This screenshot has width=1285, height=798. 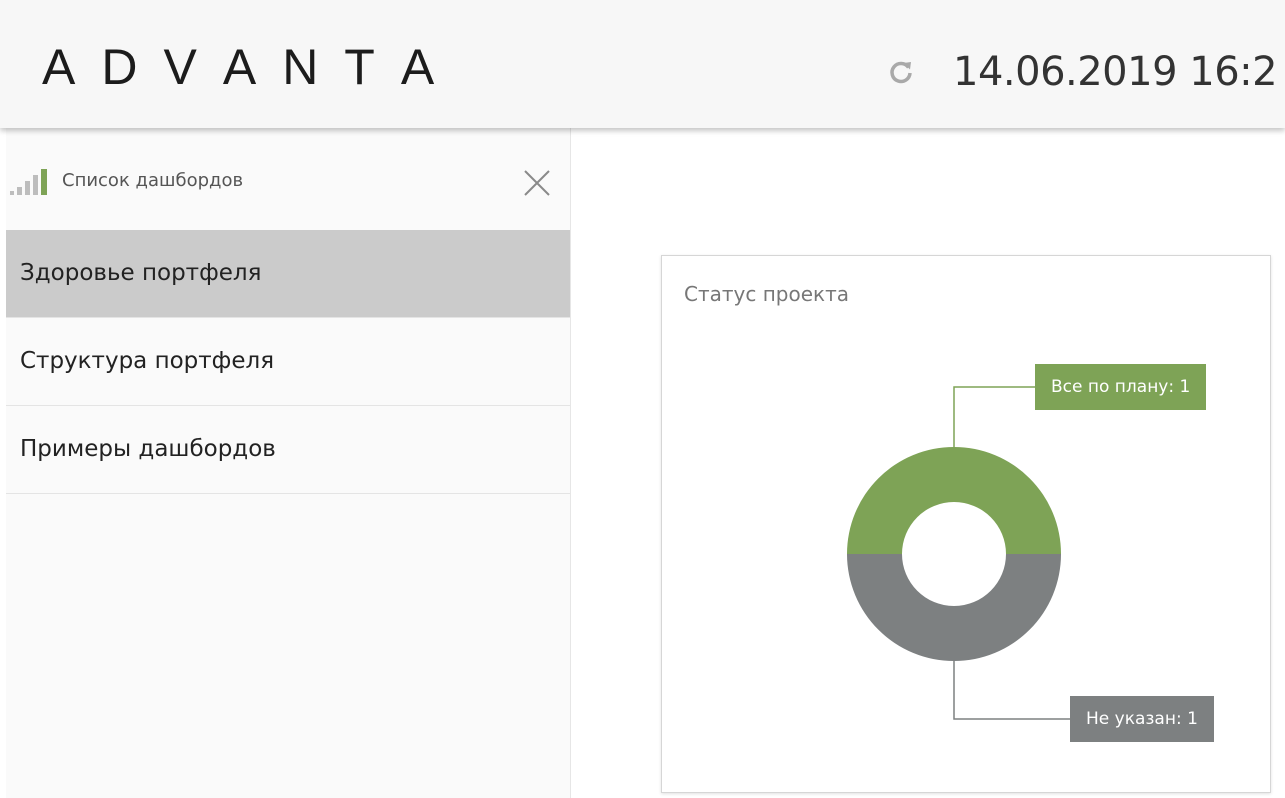 What do you see at coordinates (288, 179) in the screenshot?
I see `sidebar-header: Список дашбордов` at bounding box center [288, 179].